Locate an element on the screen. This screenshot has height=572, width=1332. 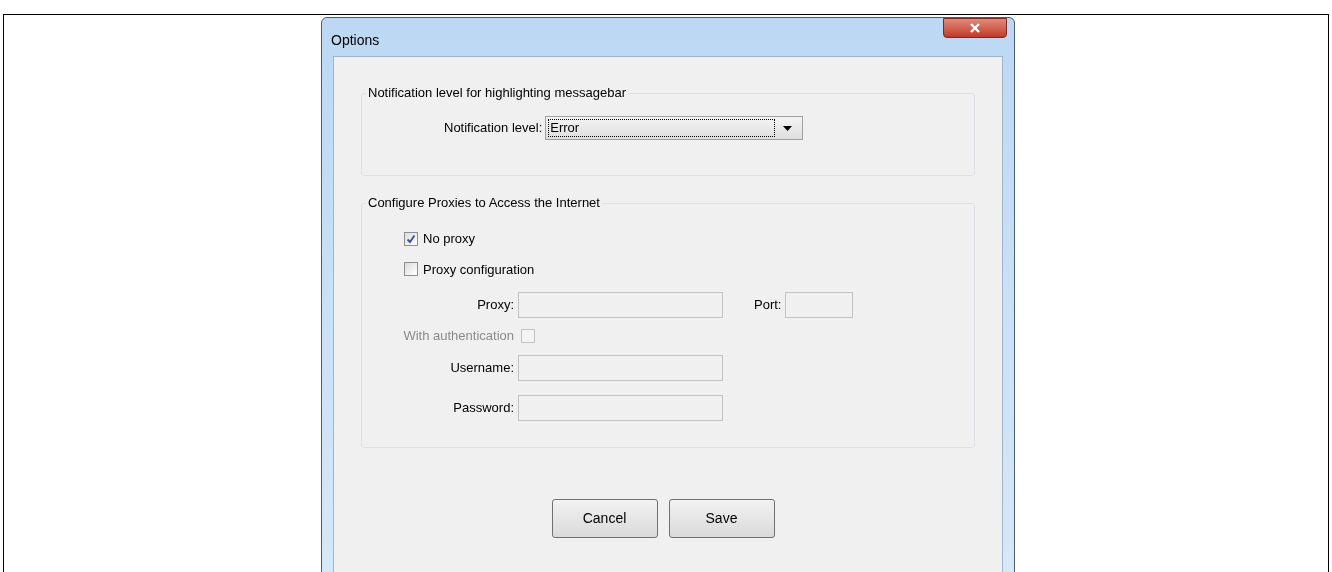
group-title: Configure Proxies to Access the Internet is located at coordinates (484, 203).